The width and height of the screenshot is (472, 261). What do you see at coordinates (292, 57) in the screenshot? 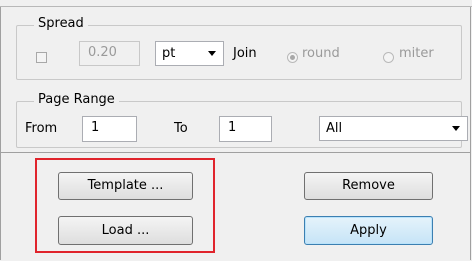
I see `join-round-radio` at bounding box center [292, 57].